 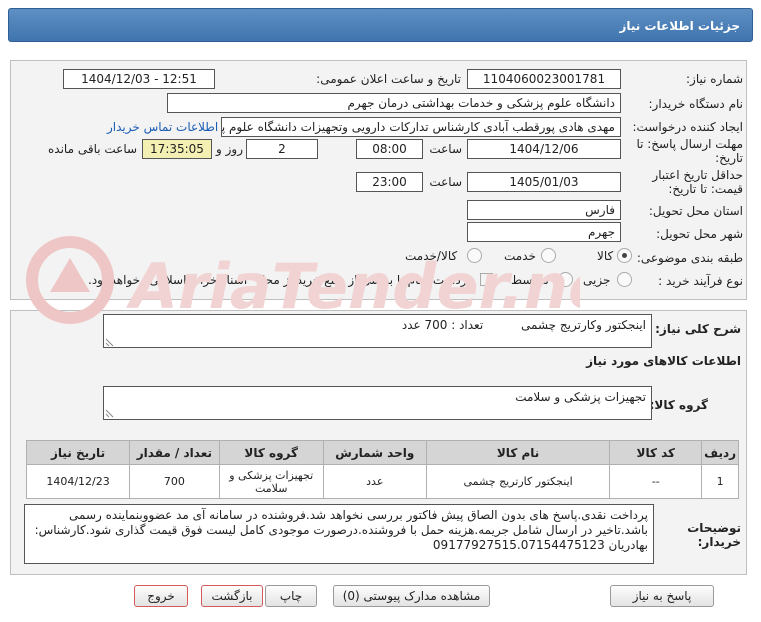 What do you see at coordinates (445, 149) in the screenshot?
I see `deadline-time-label: ساعت` at bounding box center [445, 149].